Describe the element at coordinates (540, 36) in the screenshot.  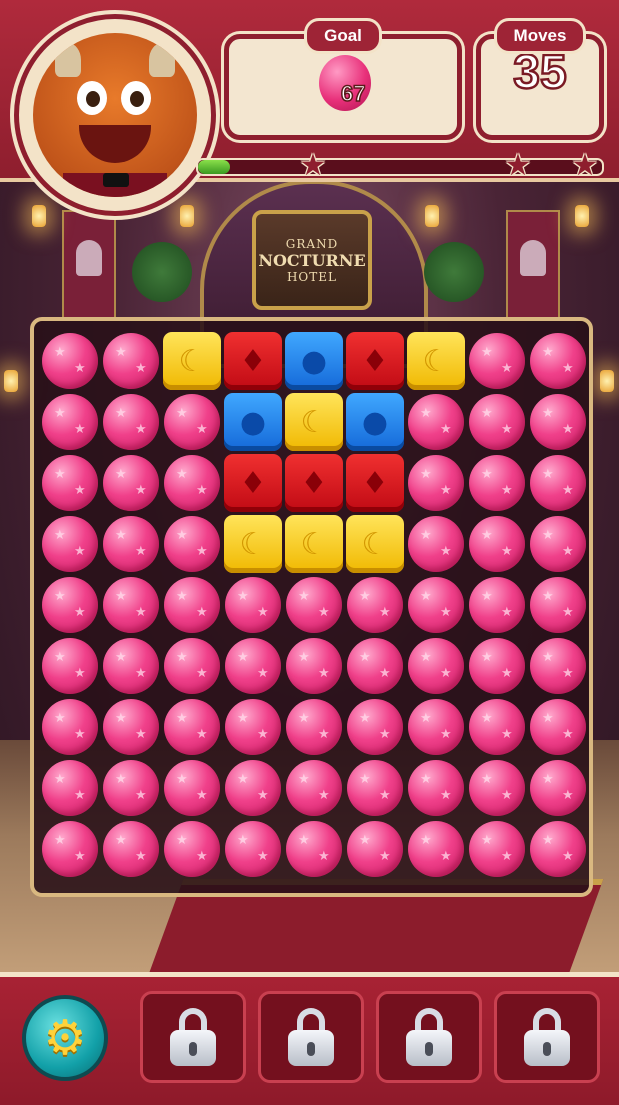
I see `moves-label: Moves` at that location.